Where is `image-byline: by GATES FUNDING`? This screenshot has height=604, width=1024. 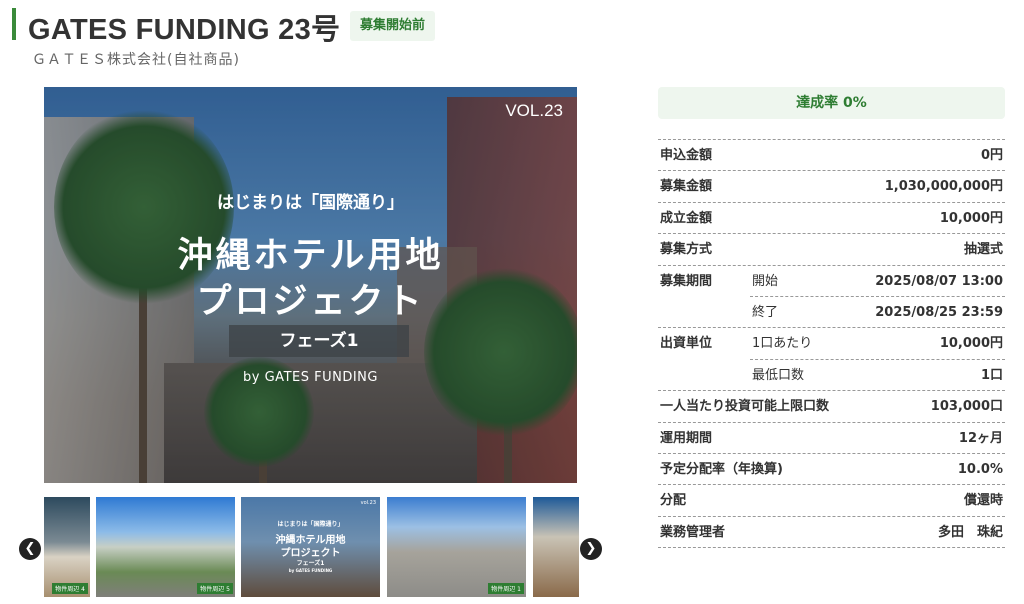 image-byline: by GATES FUNDING is located at coordinates (310, 377).